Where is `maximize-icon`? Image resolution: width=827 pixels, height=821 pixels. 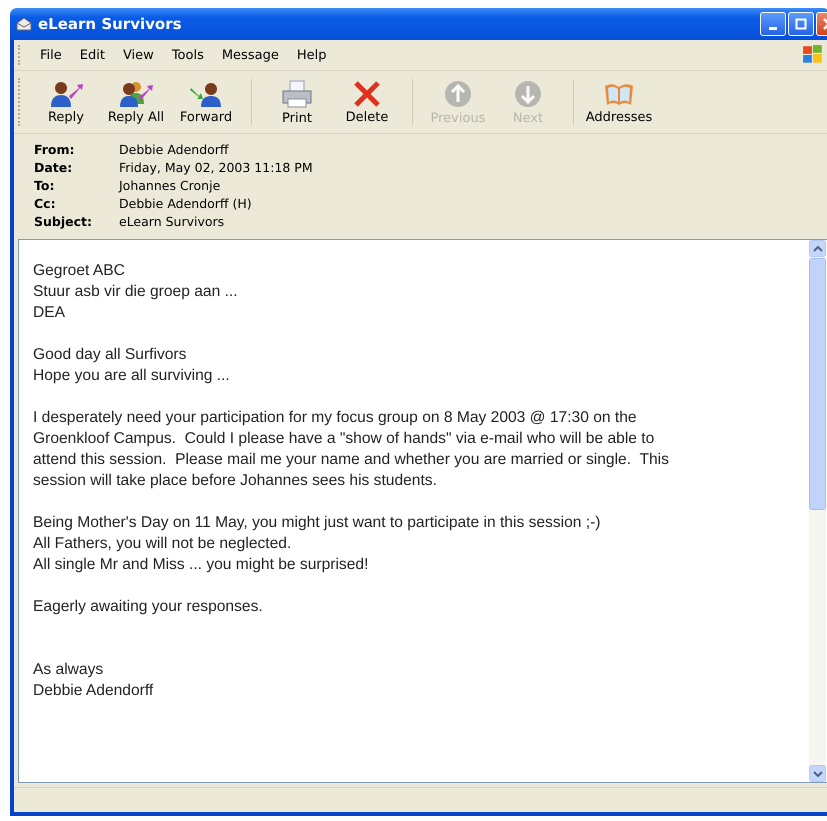 maximize-icon is located at coordinates (801, 24).